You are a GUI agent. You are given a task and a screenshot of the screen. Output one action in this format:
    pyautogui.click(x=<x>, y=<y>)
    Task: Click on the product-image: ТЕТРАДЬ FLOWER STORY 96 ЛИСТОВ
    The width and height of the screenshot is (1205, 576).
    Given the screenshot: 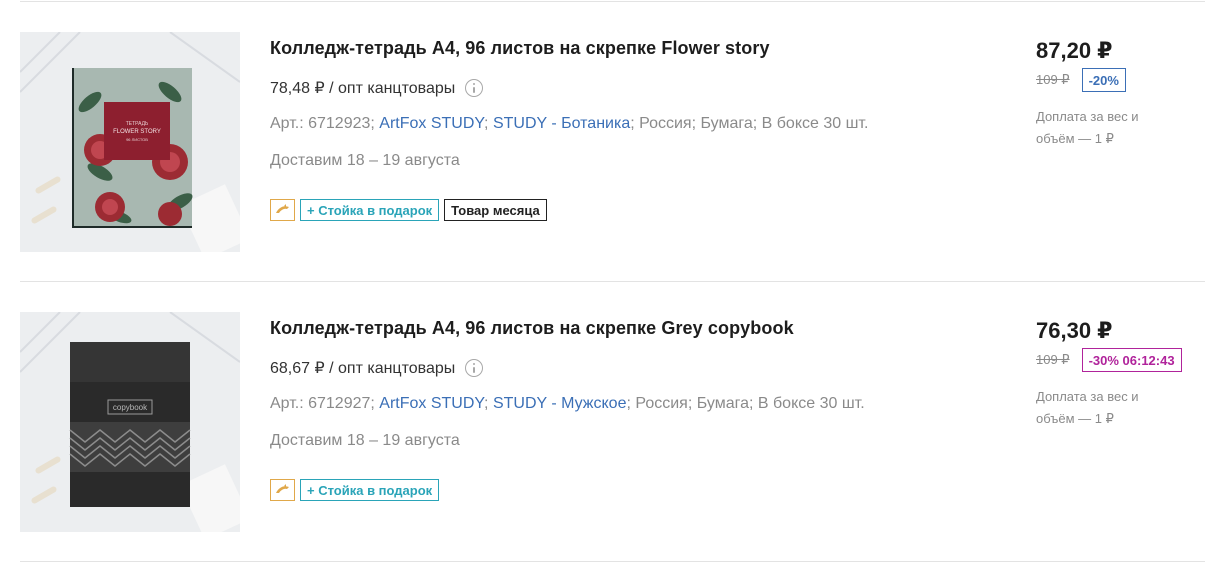 What is the action you would take?
    pyautogui.click(x=130, y=142)
    